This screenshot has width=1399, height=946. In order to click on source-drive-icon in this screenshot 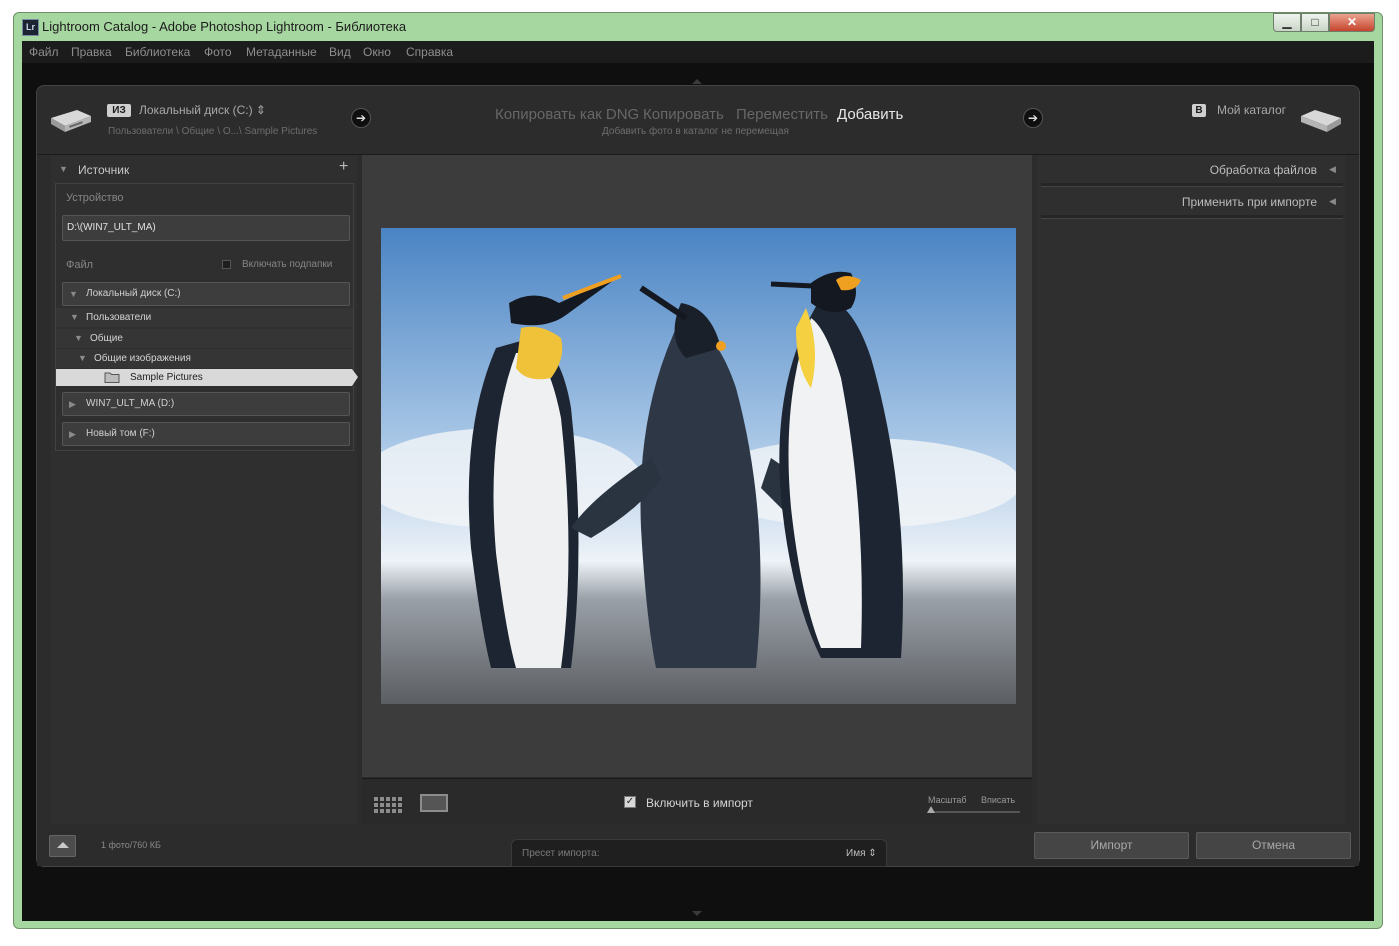, I will do `click(71, 121)`.